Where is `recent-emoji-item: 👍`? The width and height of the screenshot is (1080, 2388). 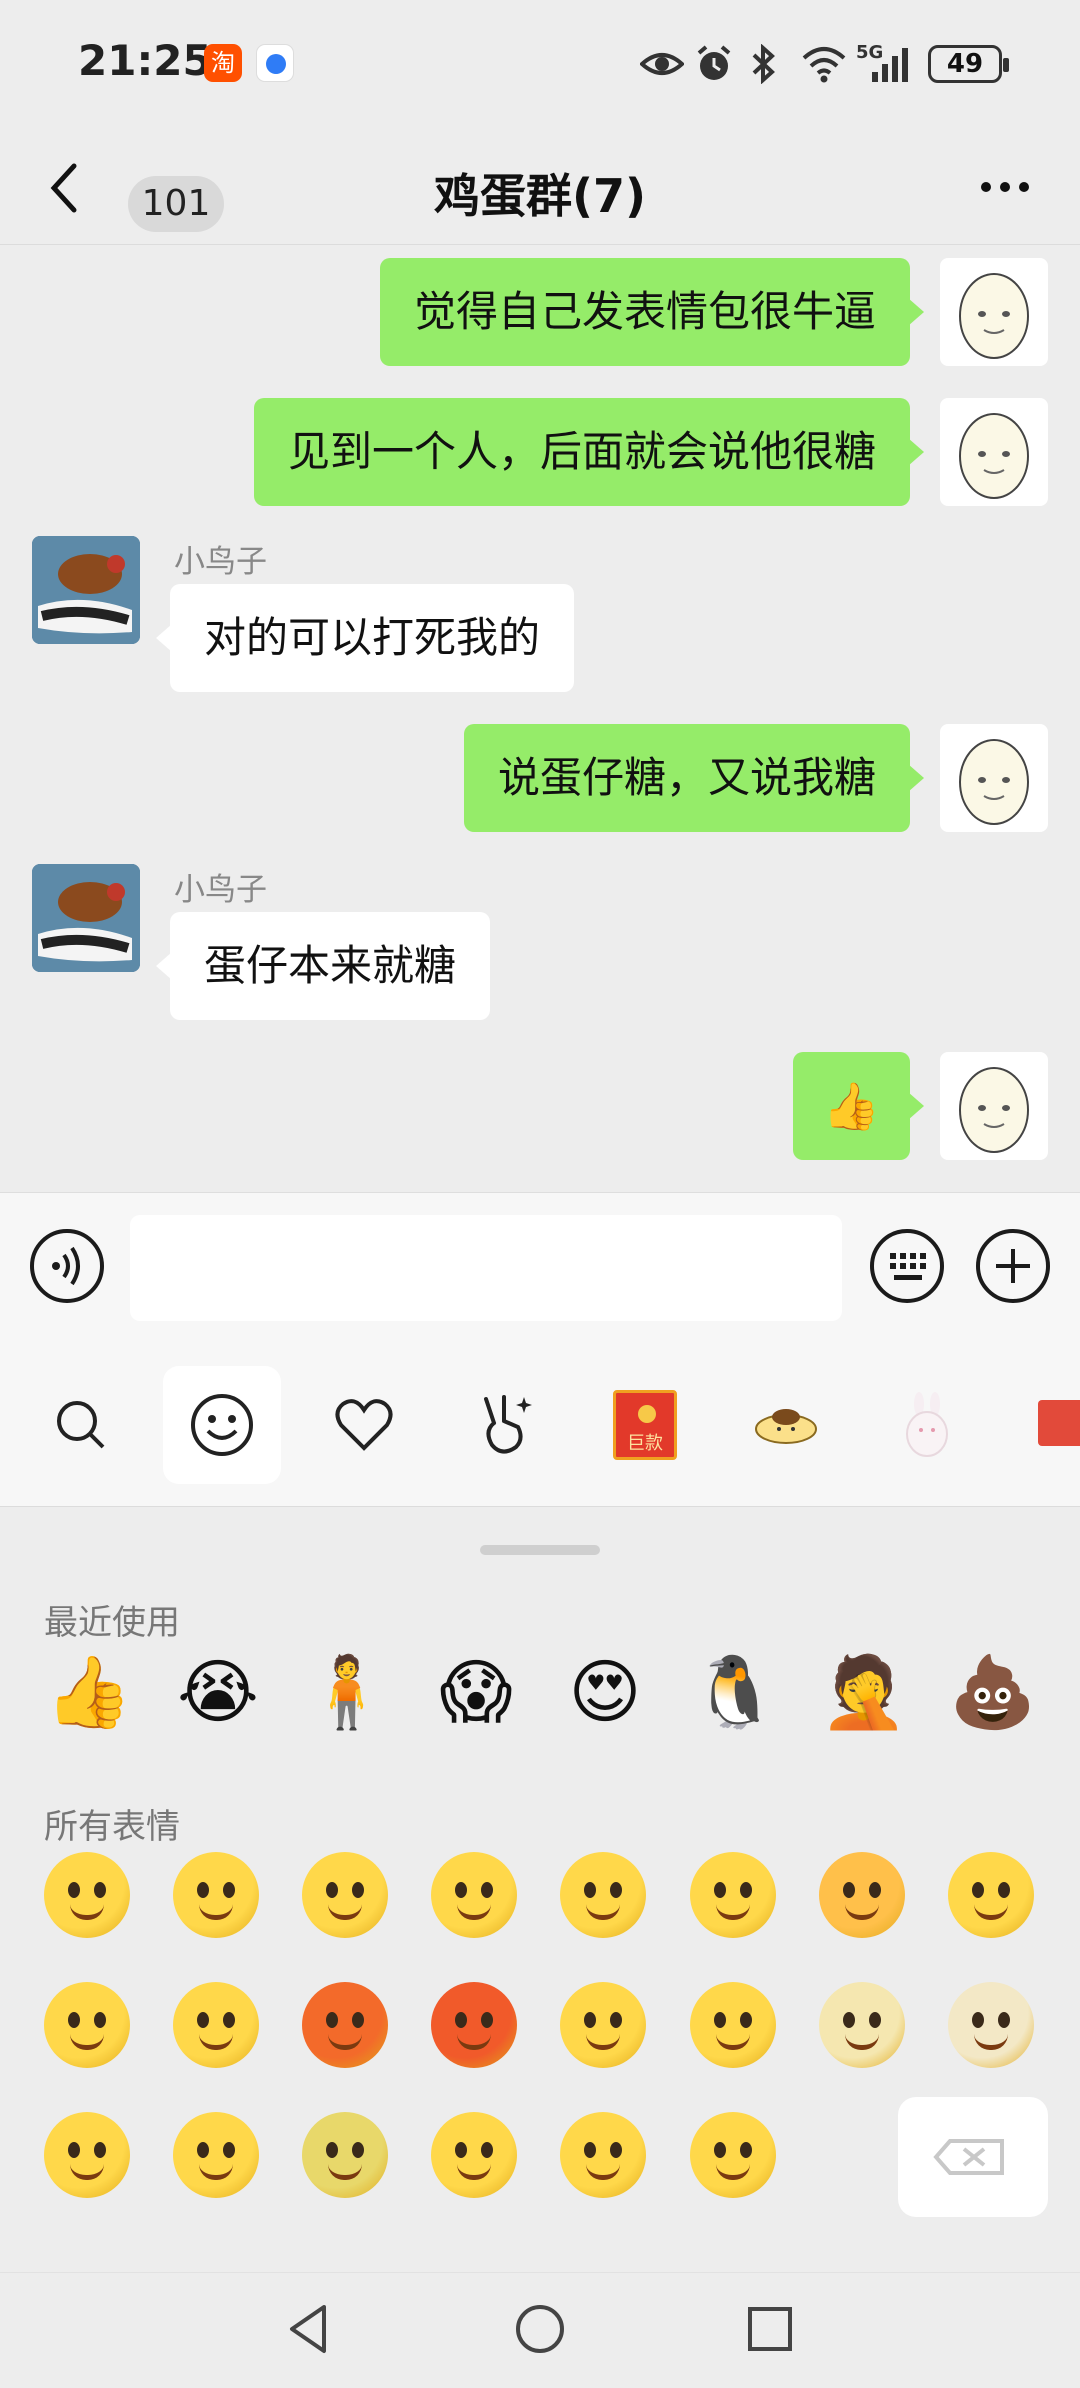 recent-emoji-item: 👍 is located at coordinates (89, 1692).